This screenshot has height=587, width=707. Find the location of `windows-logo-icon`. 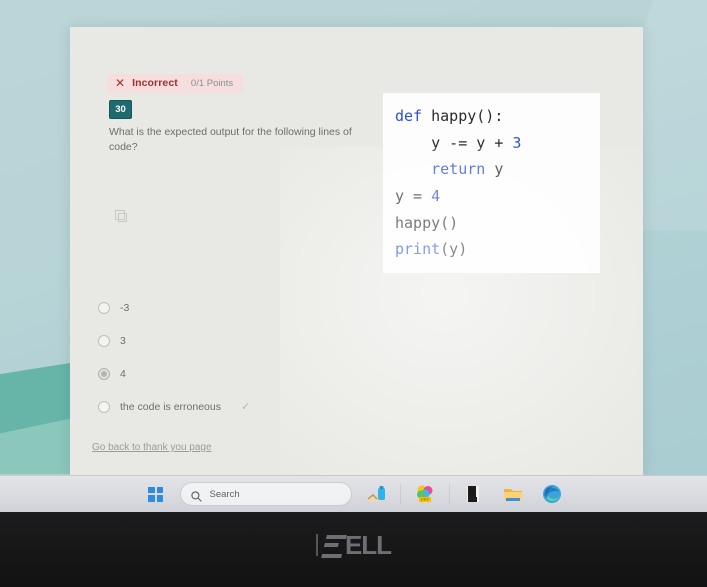

windows-logo-icon is located at coordinates (155, 494).